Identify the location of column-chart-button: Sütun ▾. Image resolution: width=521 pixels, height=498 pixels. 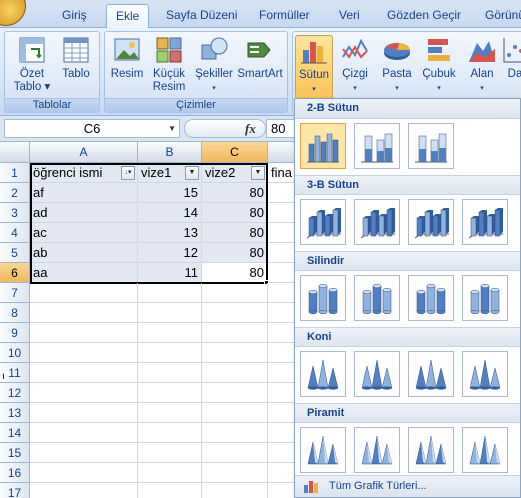
(314, 67).